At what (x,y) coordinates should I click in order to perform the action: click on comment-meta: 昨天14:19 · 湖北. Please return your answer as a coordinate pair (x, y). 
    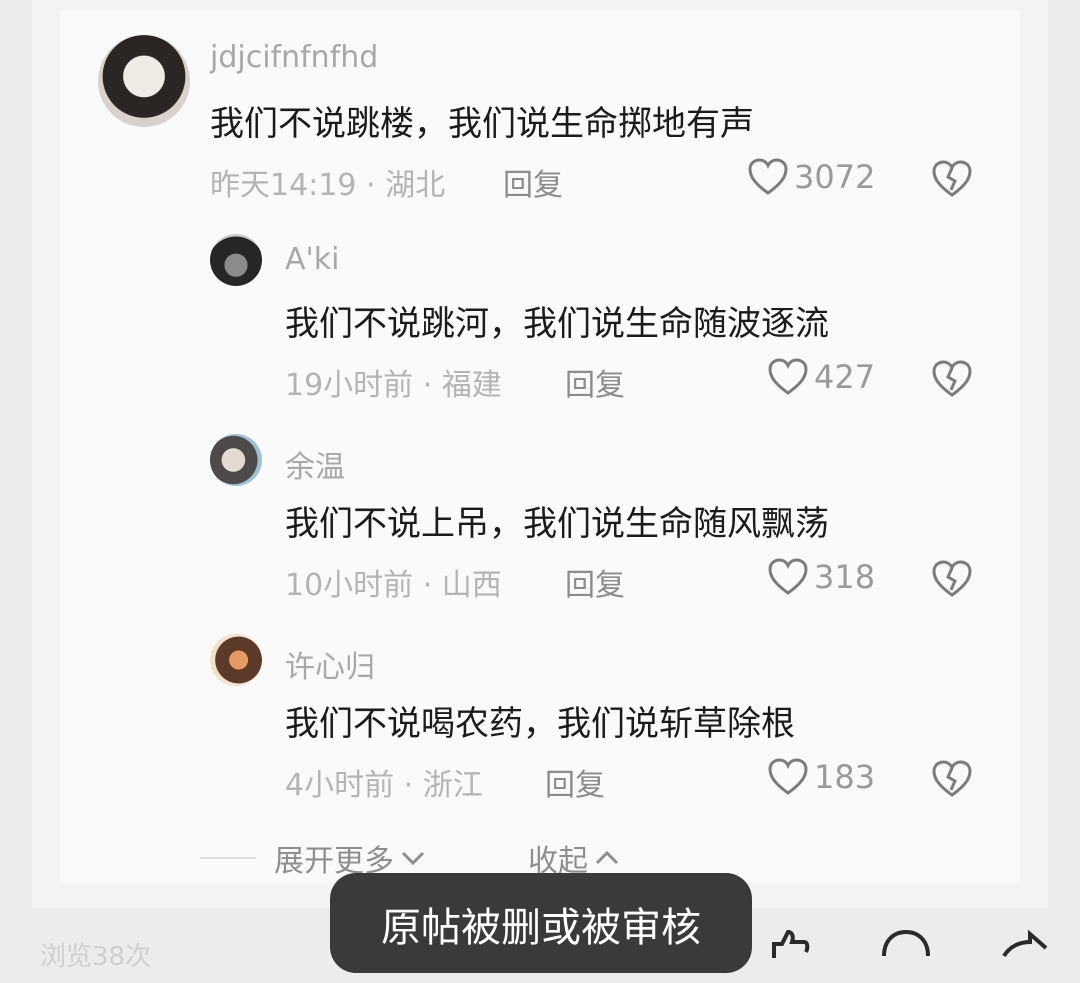
    Looking at the image, I should click on (328, 185).